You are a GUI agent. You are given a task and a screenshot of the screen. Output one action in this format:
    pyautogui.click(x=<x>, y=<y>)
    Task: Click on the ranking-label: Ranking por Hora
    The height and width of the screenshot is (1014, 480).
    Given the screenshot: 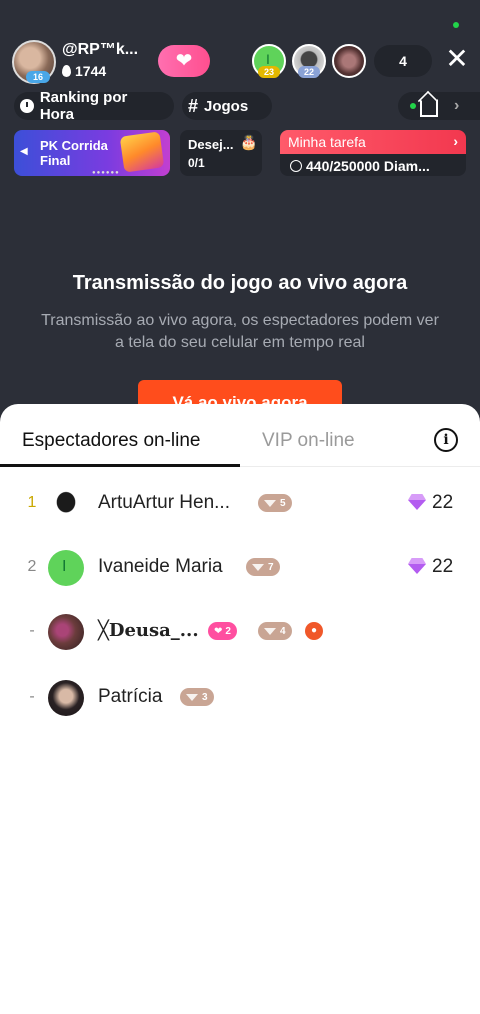 What is the action you would take?
    pyautogui.click(x=83, y=106)
    